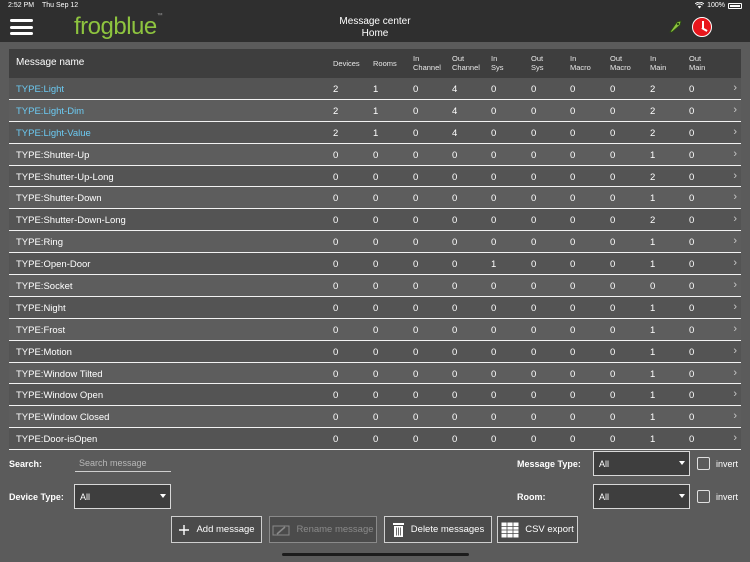  What do you see at coordinates (50, 63) in the screenshot?
I see `col-header-name: Message name` at bounding box center [50, 63].